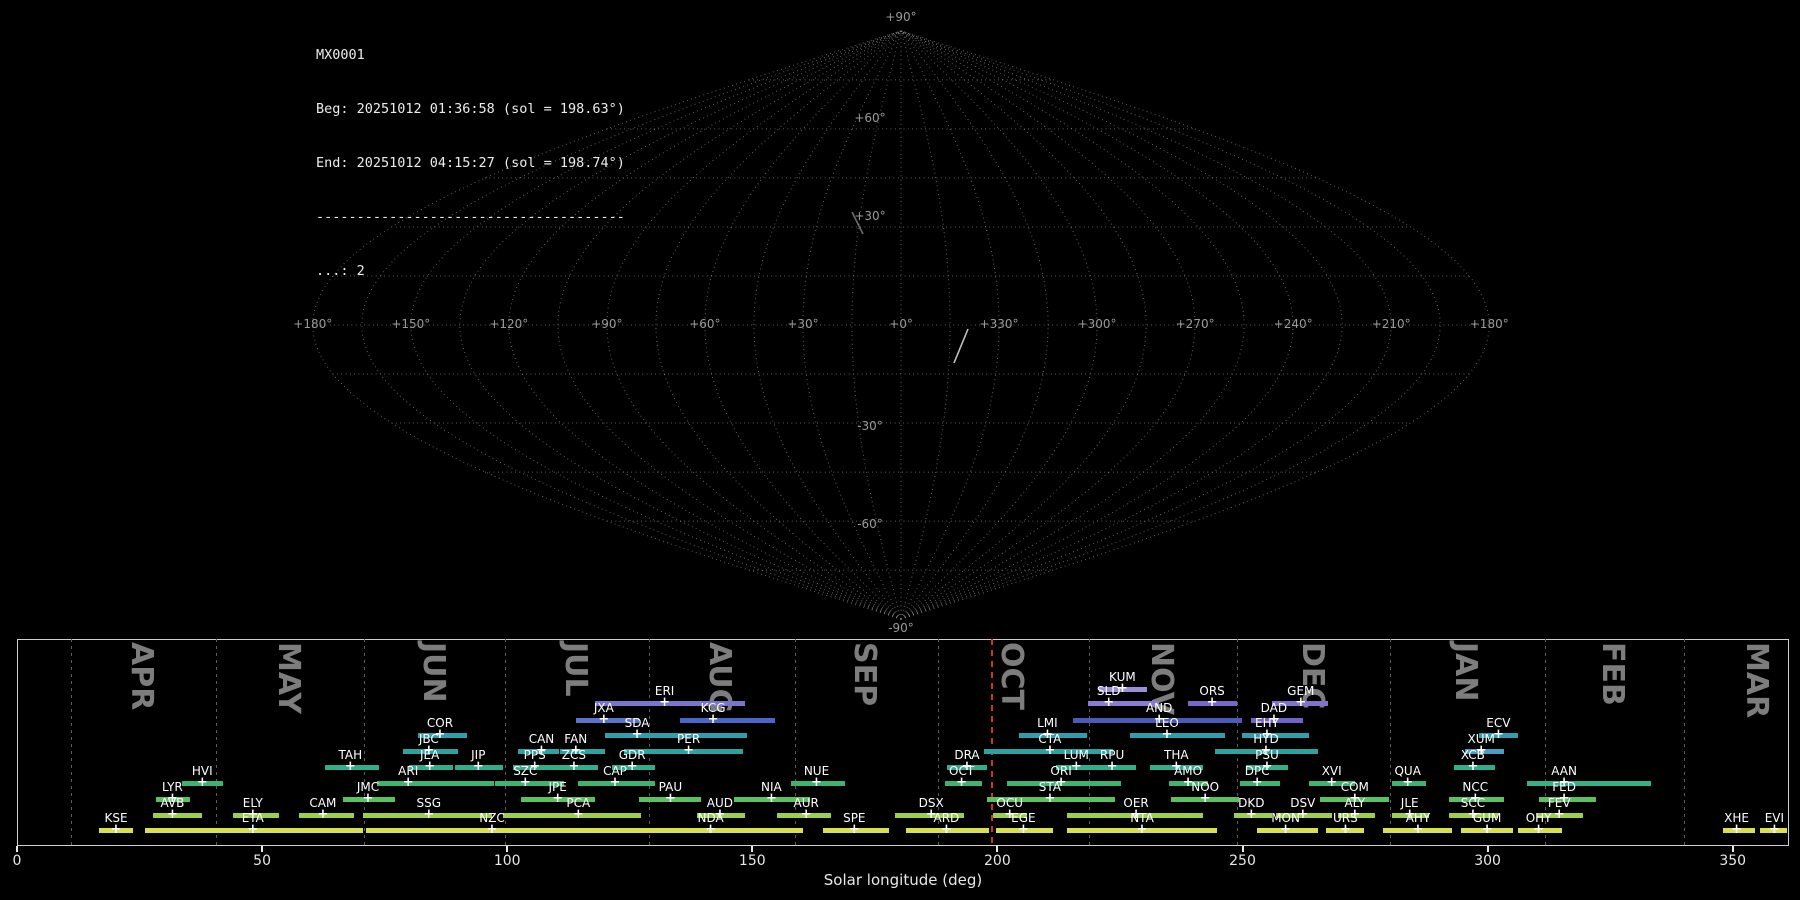 Image resolution: width=1800 pixels, height=900 pixels. Describe the element at coordinates (340, 271) in the screenshot. I see `meteor-count-line: ...: 2` at that location.